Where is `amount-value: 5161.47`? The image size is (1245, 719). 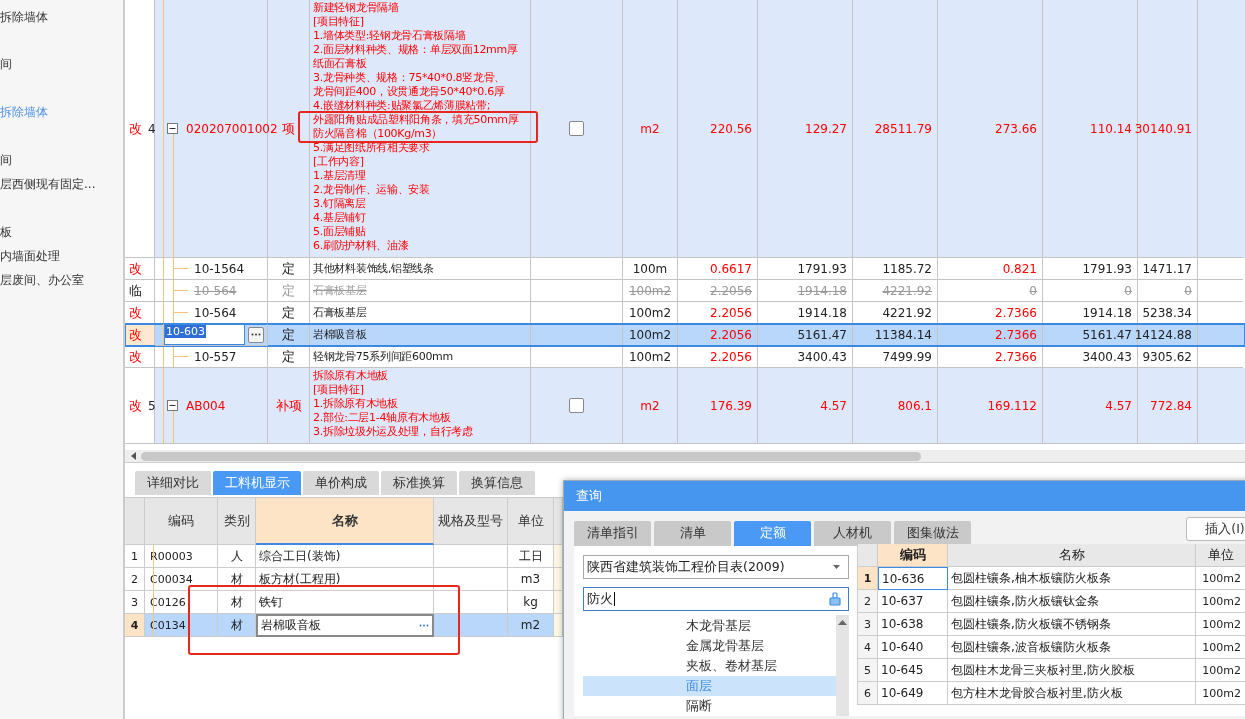
amount-value: 5161.47 is located at coordinates (1107, 334).